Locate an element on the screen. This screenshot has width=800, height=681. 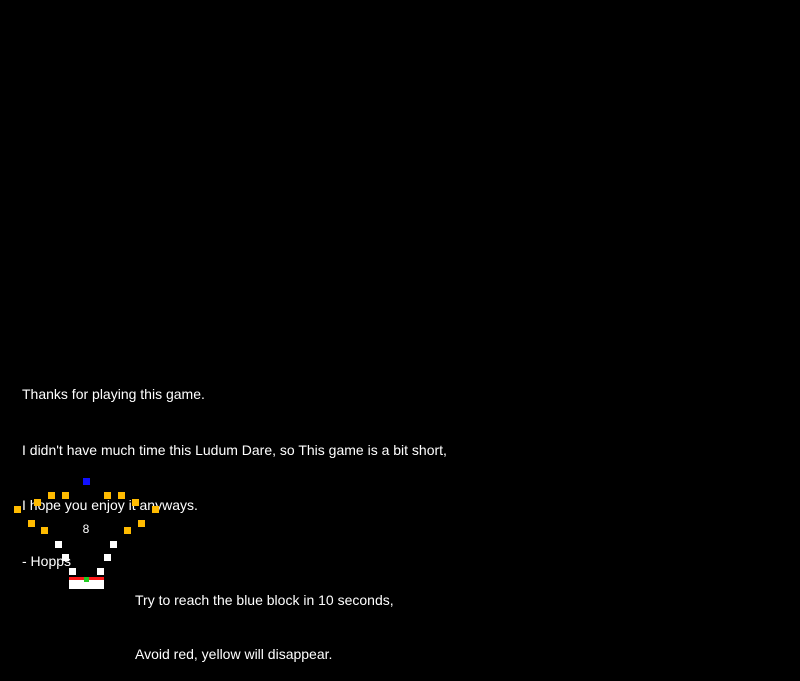
countdown-timer: 8 is located at coordinates (86, 529).